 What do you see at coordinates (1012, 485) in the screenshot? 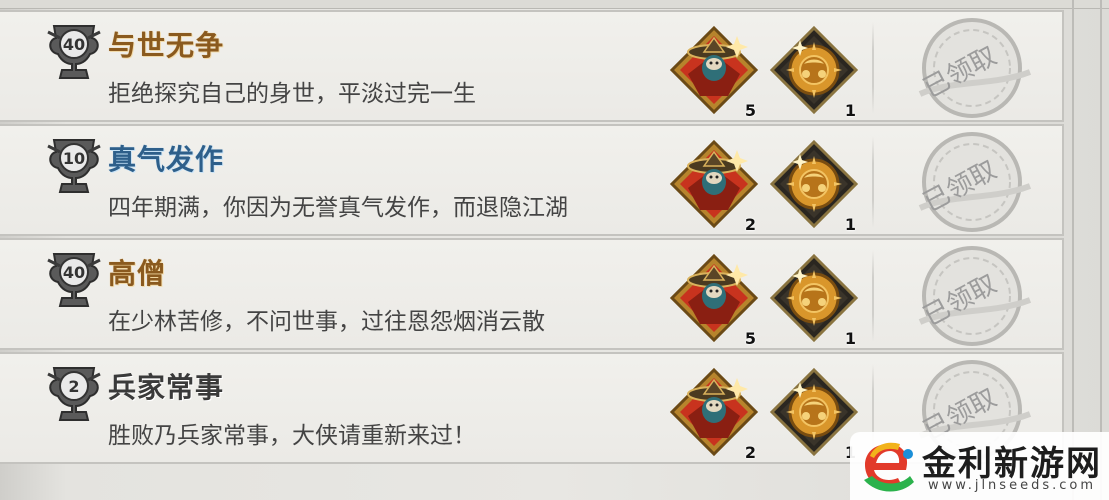
I see `watermark-url: www.jlnseeds.com` at bounding box center [1012, 485].